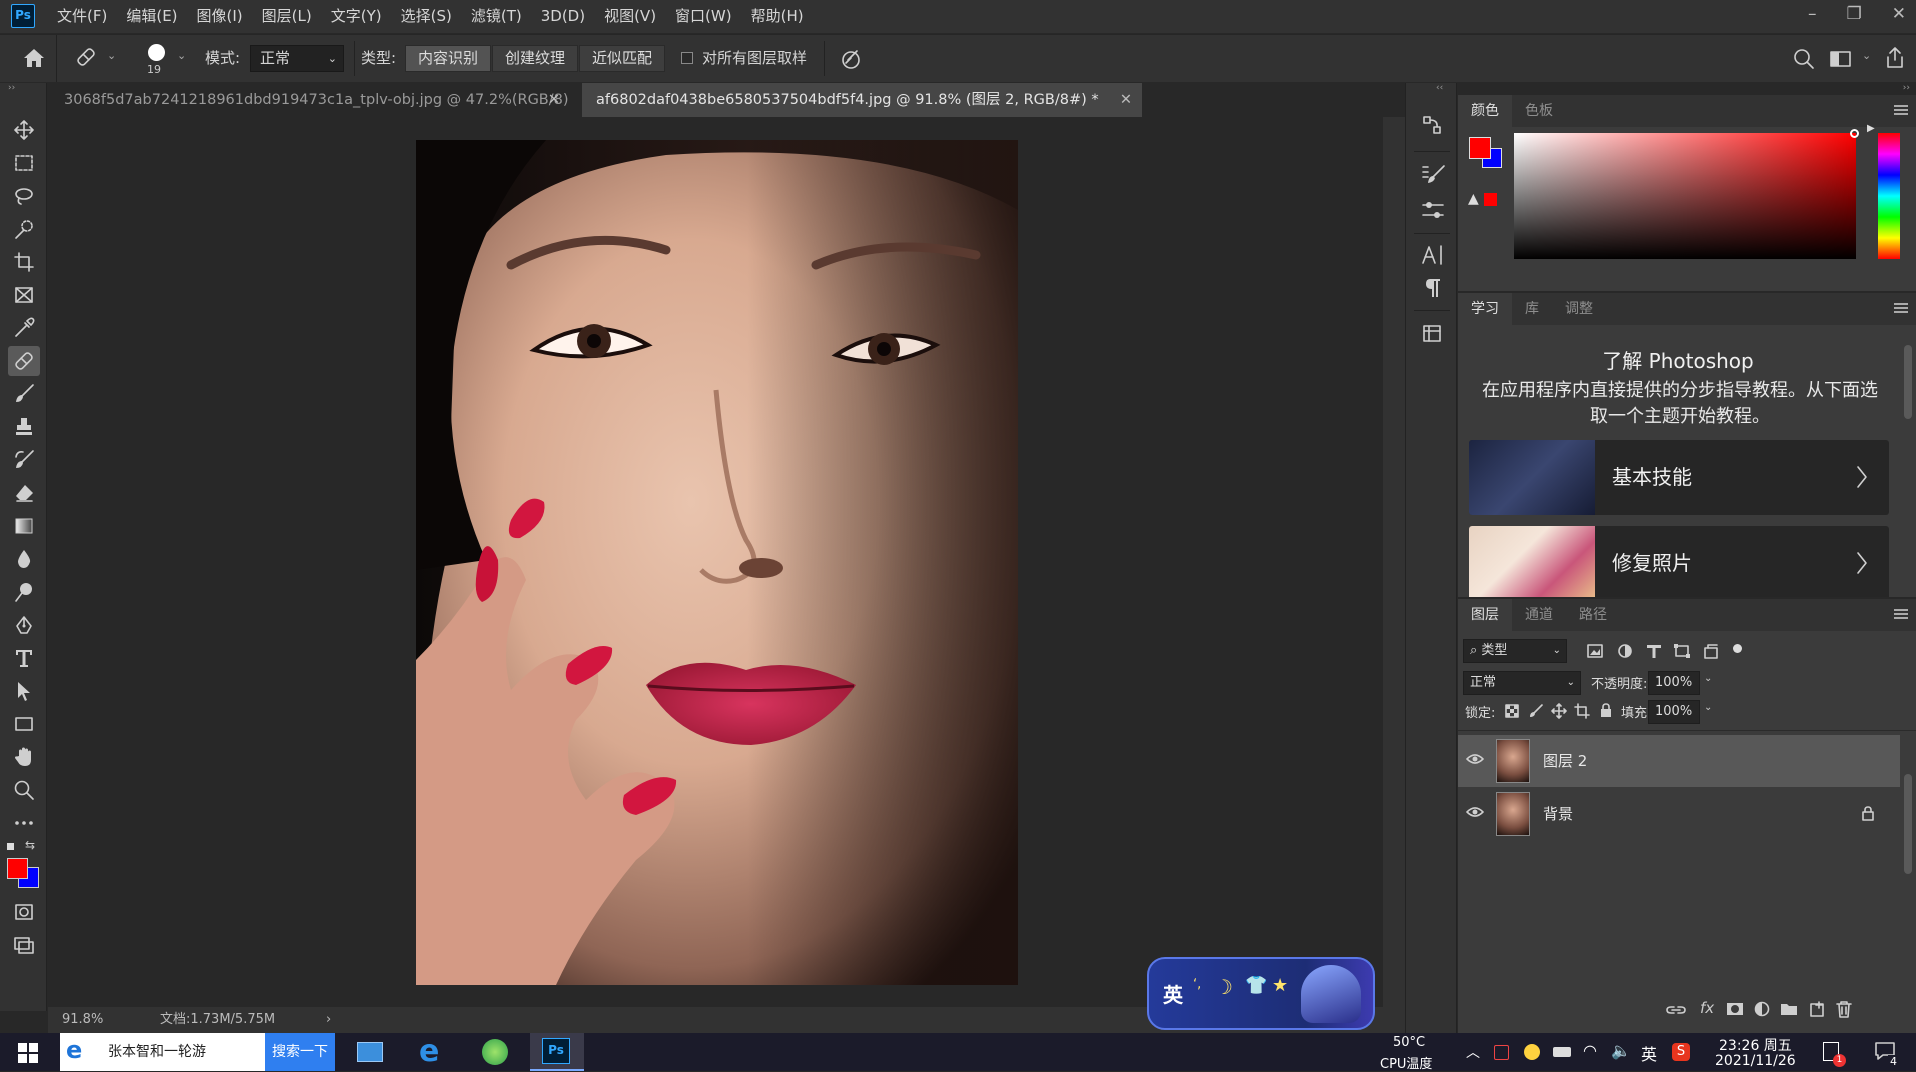 Image resolution: width=1916 pixels, height=1072 pixels. I want to click on tab-libraries: 库, so click(1532, 309).